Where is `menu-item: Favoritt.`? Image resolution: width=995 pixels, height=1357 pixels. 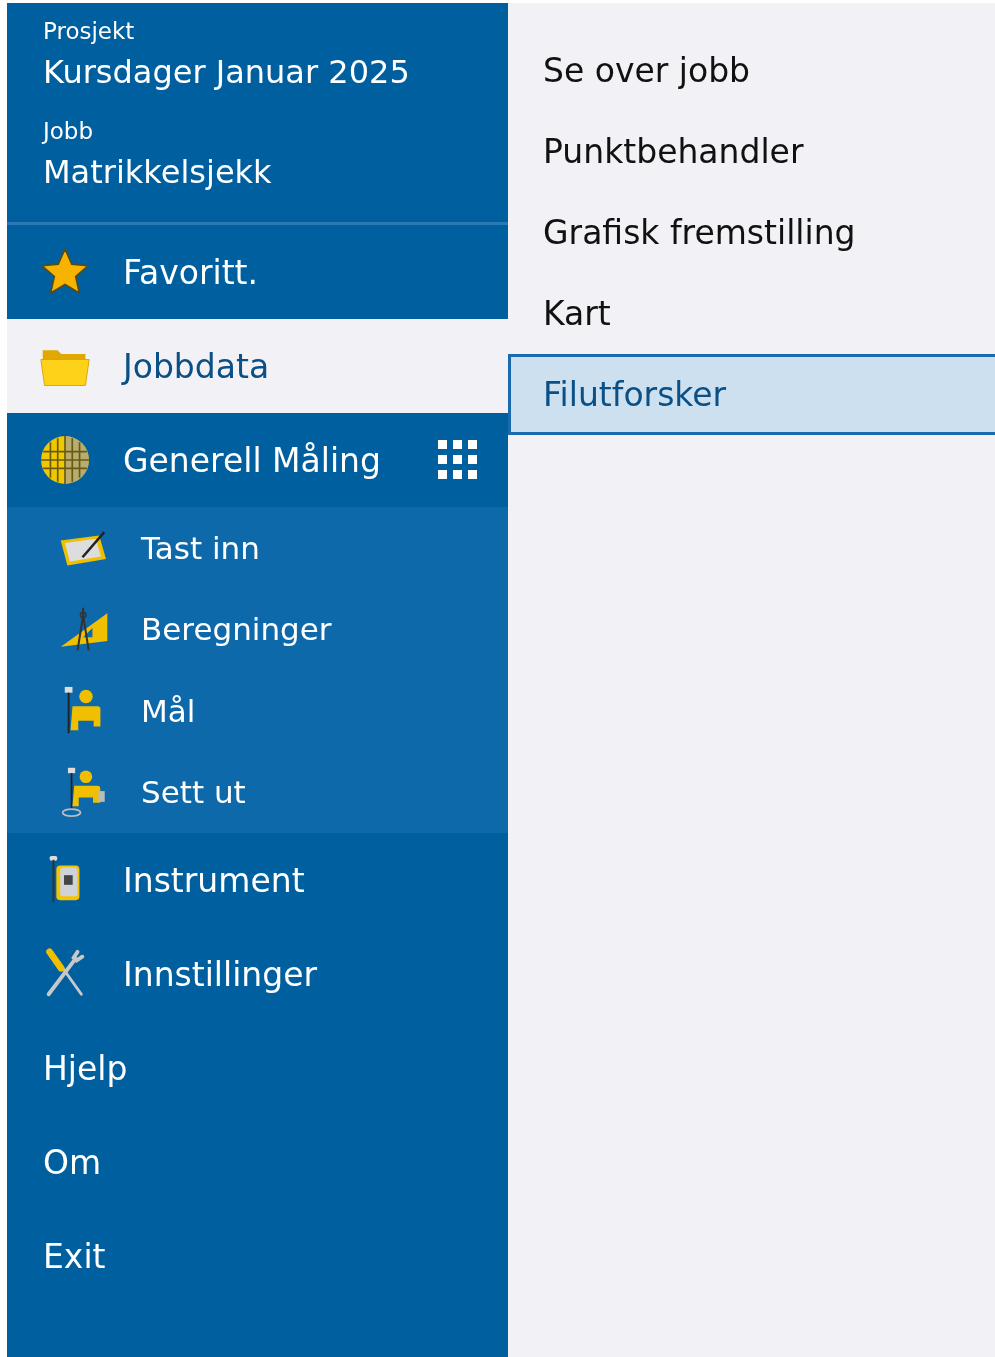
menu-item: Favoritt. is located at coordinates (257, 272).